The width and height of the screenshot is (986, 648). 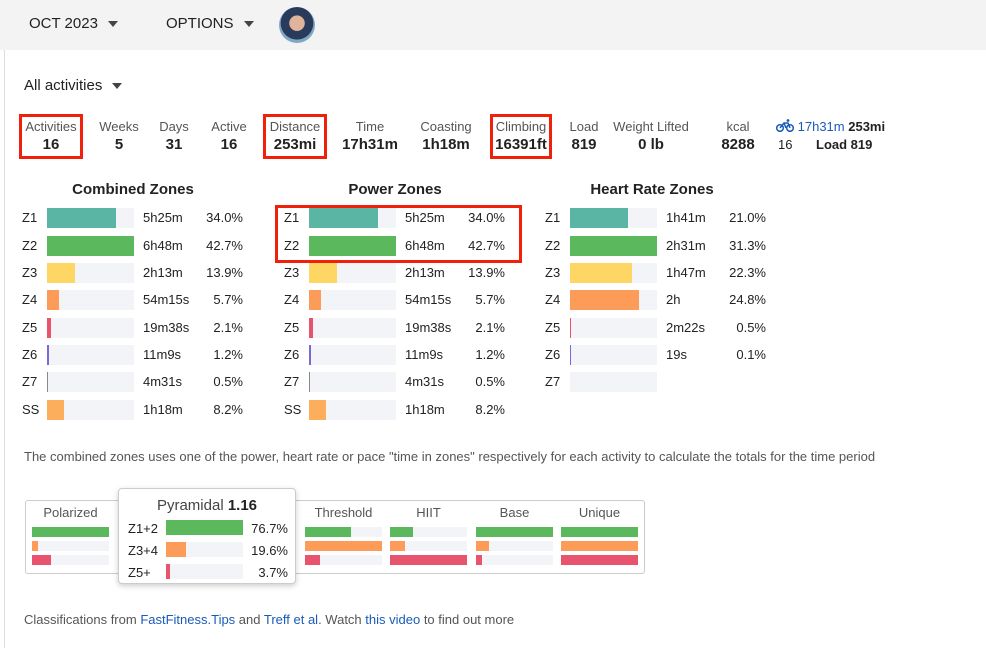 I want to click on classification-hiit: HIIT, so click(x=428, y=535).